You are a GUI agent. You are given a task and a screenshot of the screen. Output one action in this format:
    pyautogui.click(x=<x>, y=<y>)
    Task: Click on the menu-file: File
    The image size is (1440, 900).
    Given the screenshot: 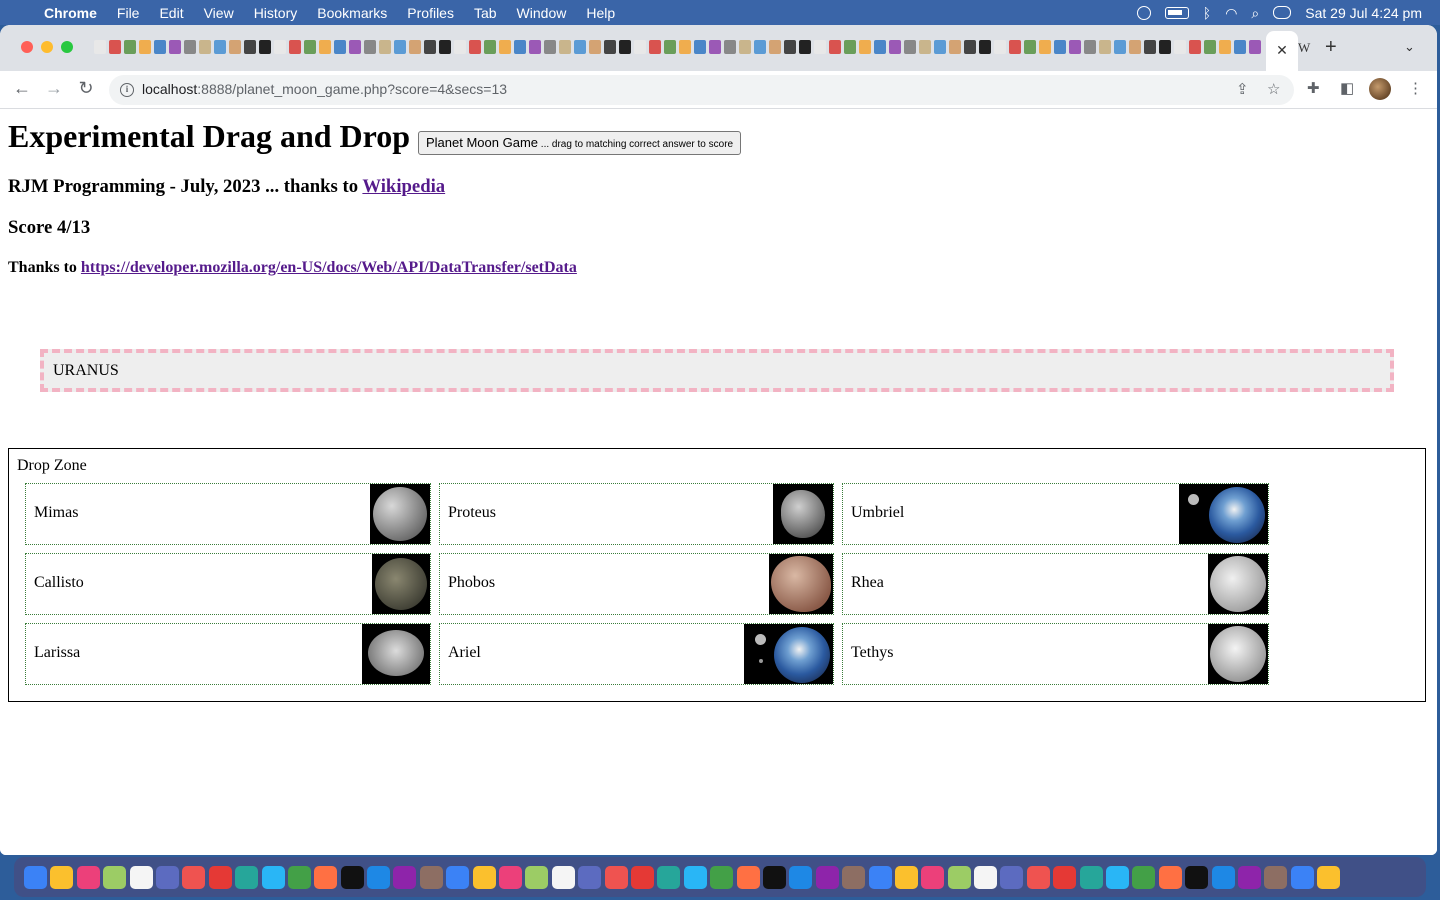 What is the action you would take?
    pyautogui.click(x=128, y=13)
    